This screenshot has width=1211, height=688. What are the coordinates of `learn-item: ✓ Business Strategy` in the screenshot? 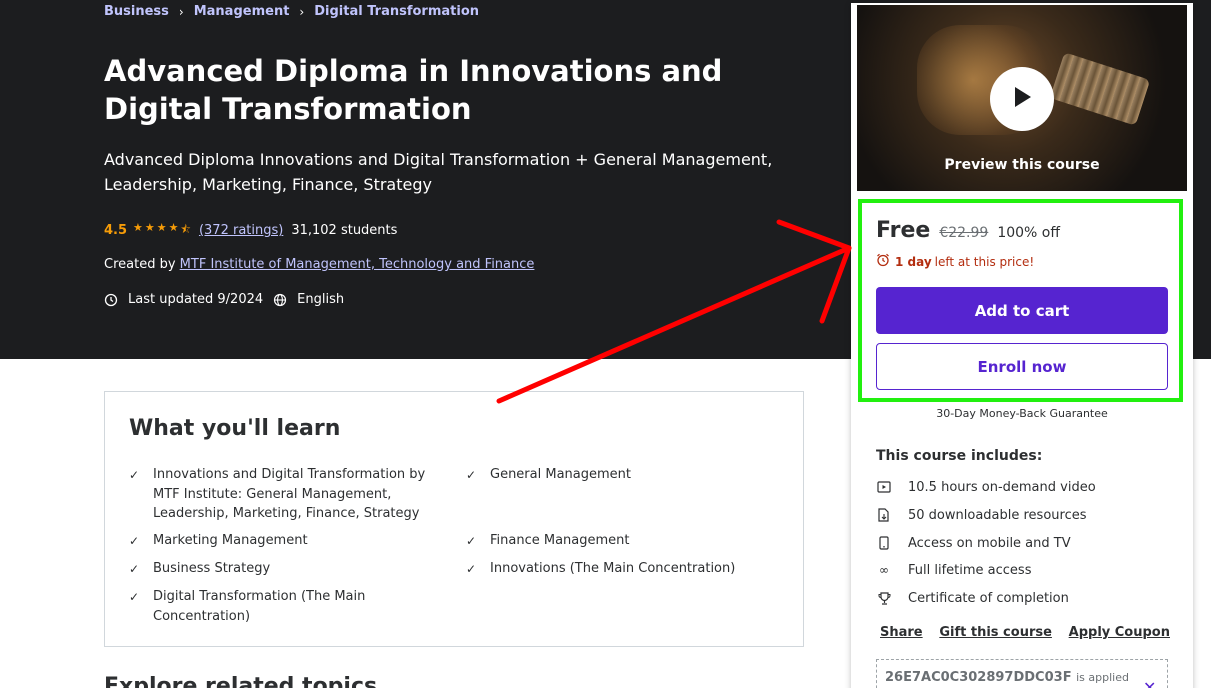 It's located at (279, 569).